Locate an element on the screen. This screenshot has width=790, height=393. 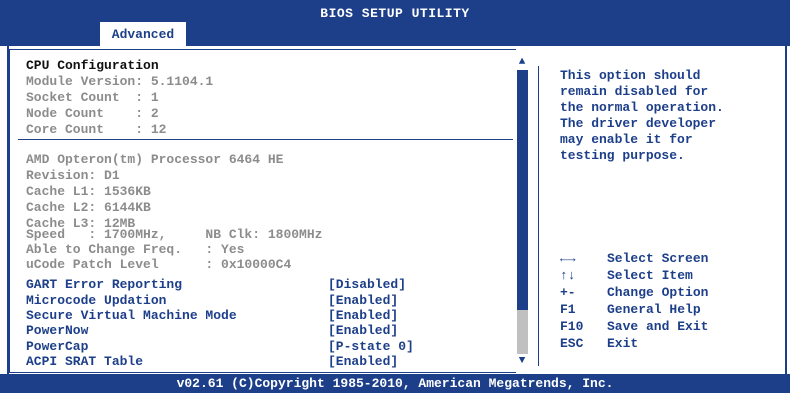
key-help-desc: Exit is located at coordinates (623, 343).